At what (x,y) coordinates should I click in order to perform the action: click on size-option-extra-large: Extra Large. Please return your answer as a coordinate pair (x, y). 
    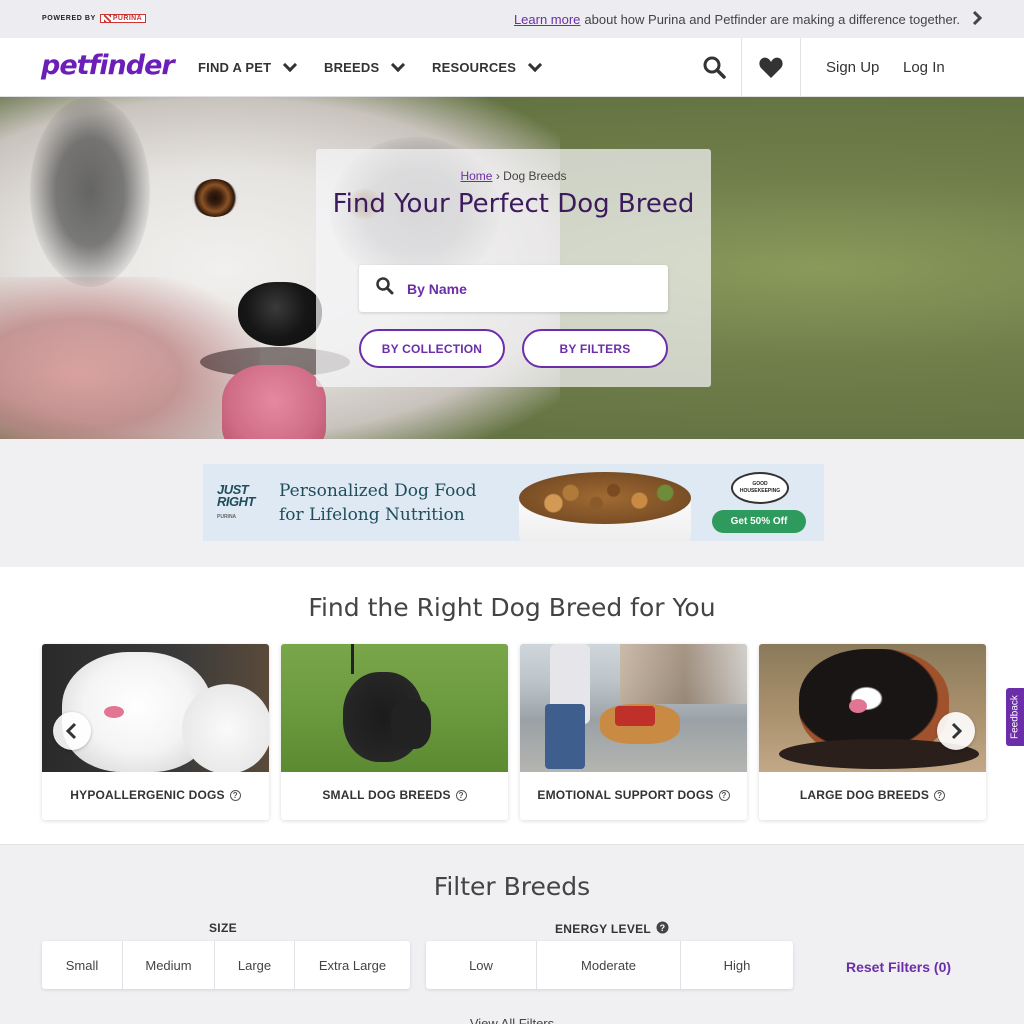
    Looking at the image, I should click on (352, 965).